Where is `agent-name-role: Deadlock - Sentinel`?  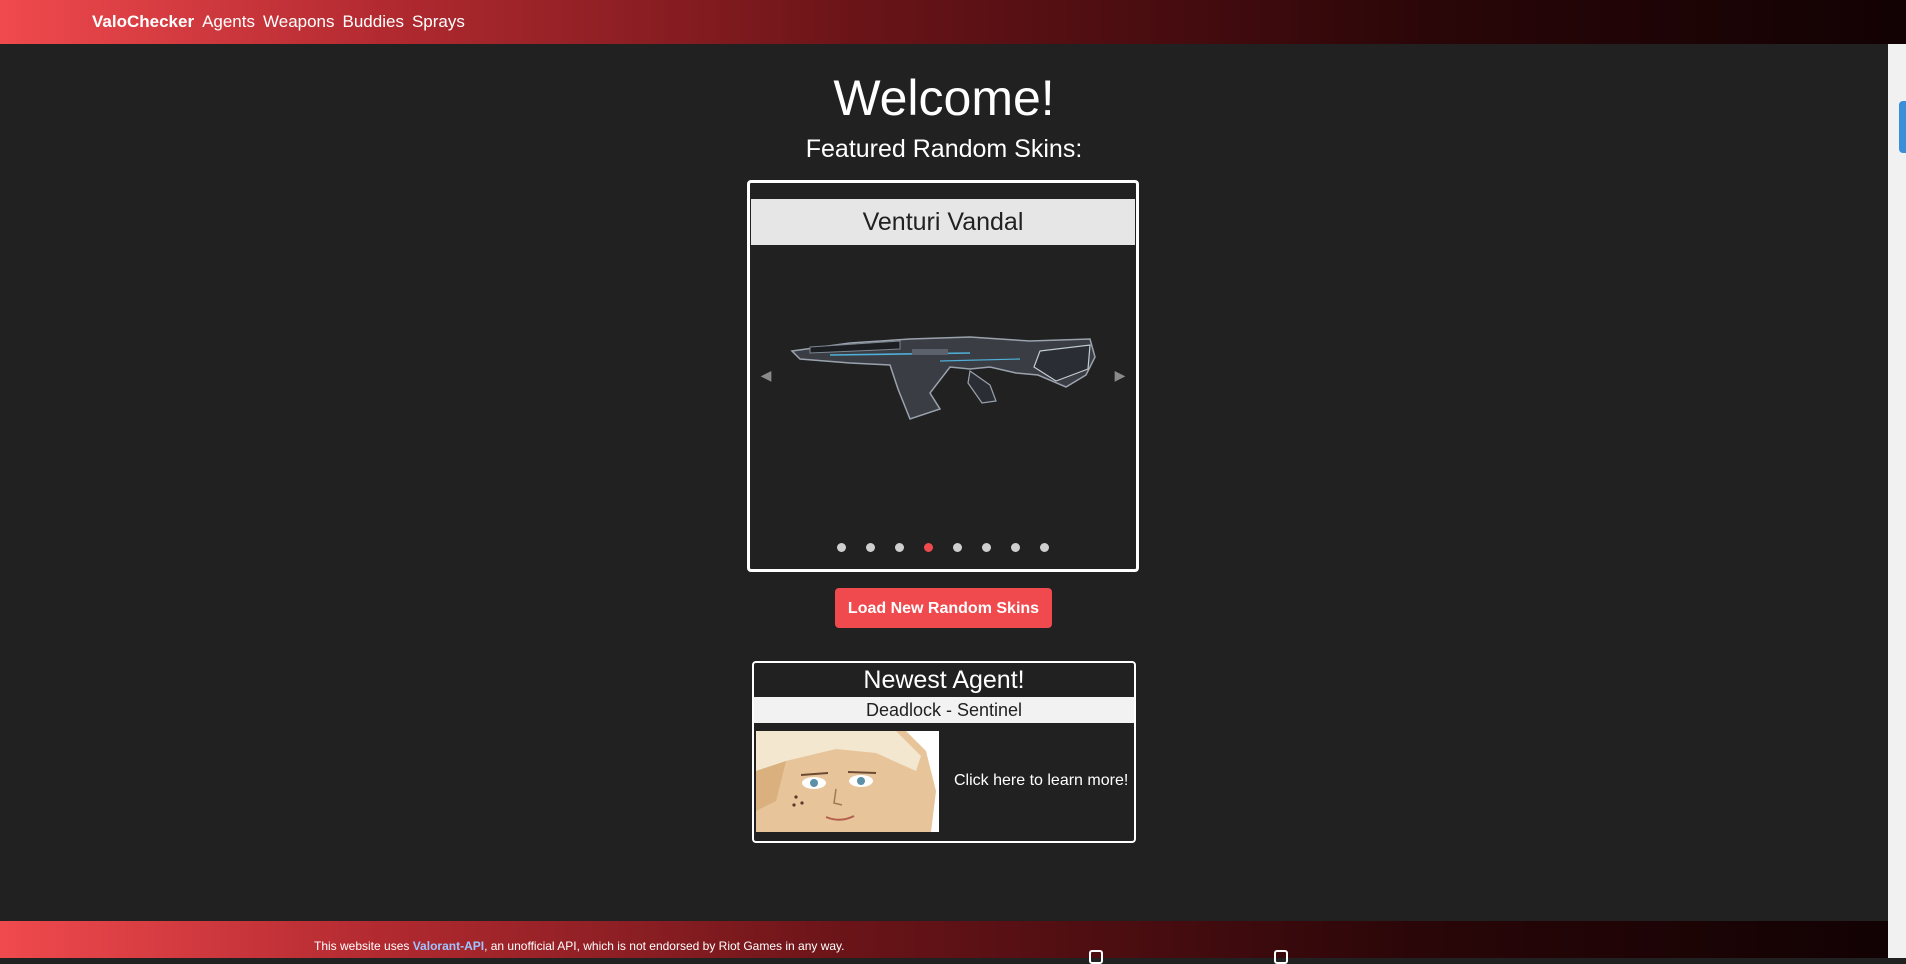
agent-name-role: Deadlock - Sentinel is located at coordinates (944, 710).